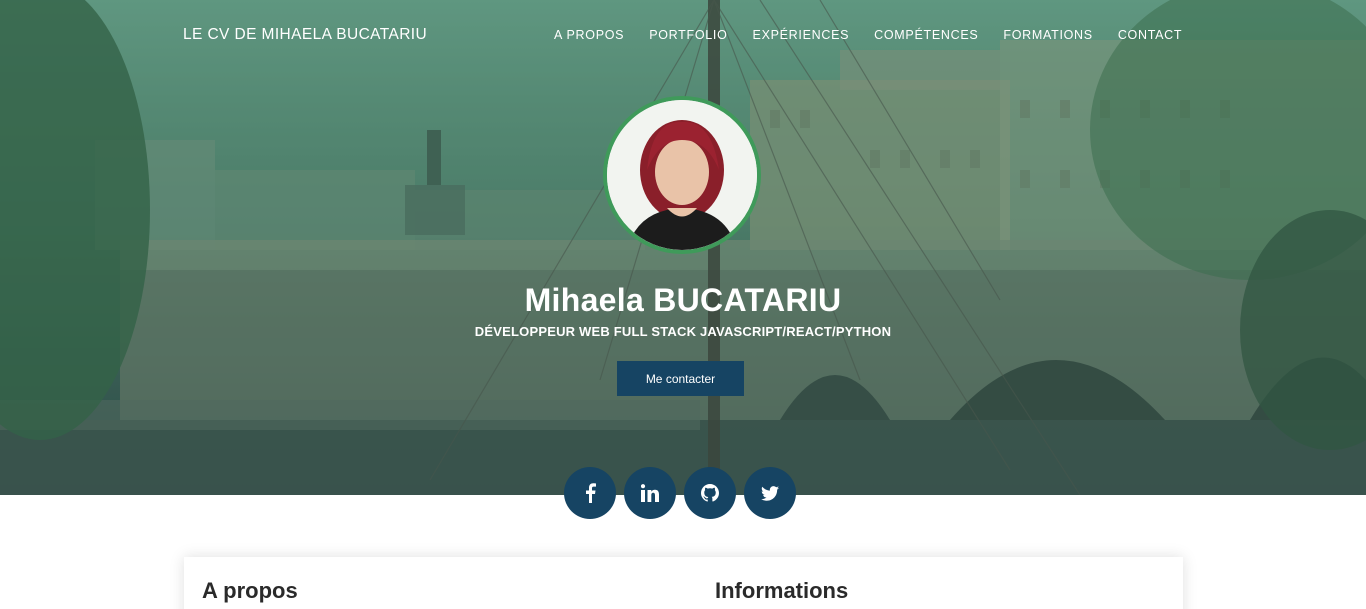  Describe the element at coordinates (782, 590) in the screenshot. I see `info-title: Informations` at that location.